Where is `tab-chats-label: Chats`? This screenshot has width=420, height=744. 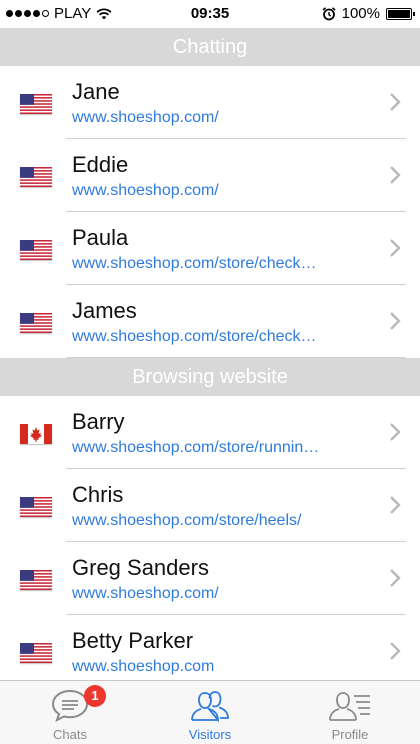 tab-chats-label: Chats is located at coordinates (70, 734).